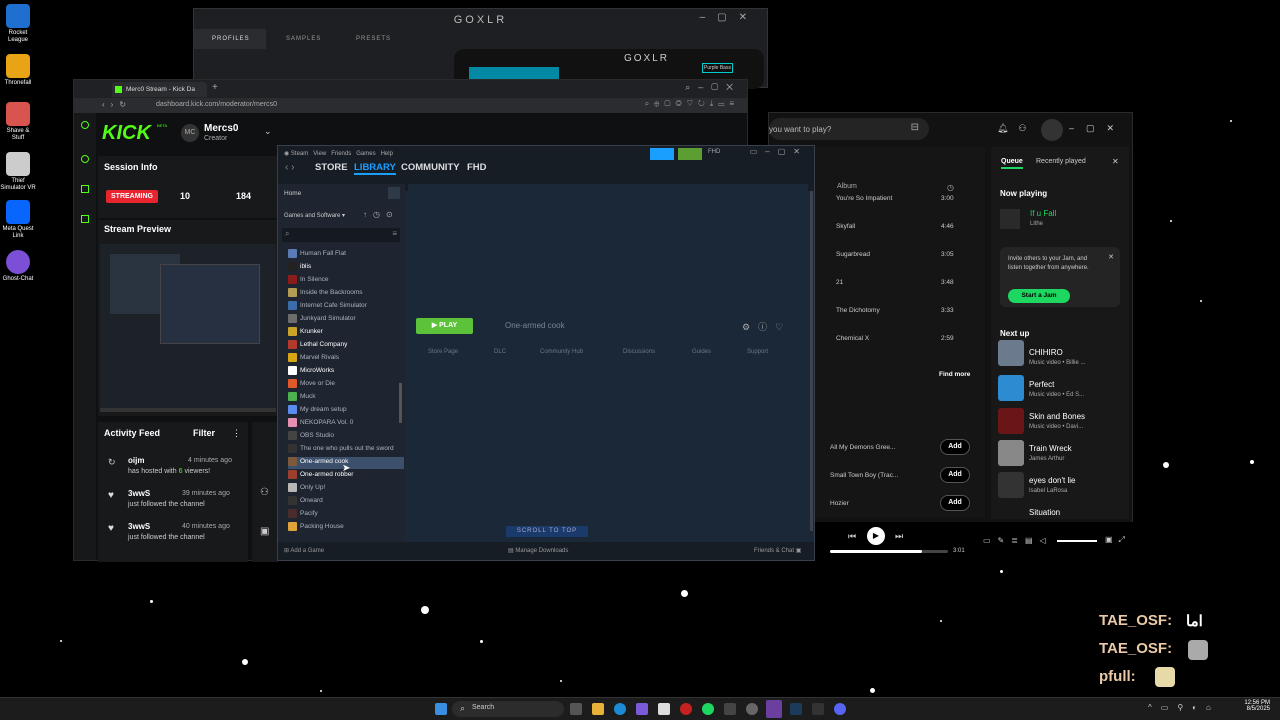  Describe the element at coordinates (1097, 128) in the screenshot. I see `spotify-window-controls: –▢✕` at that location.